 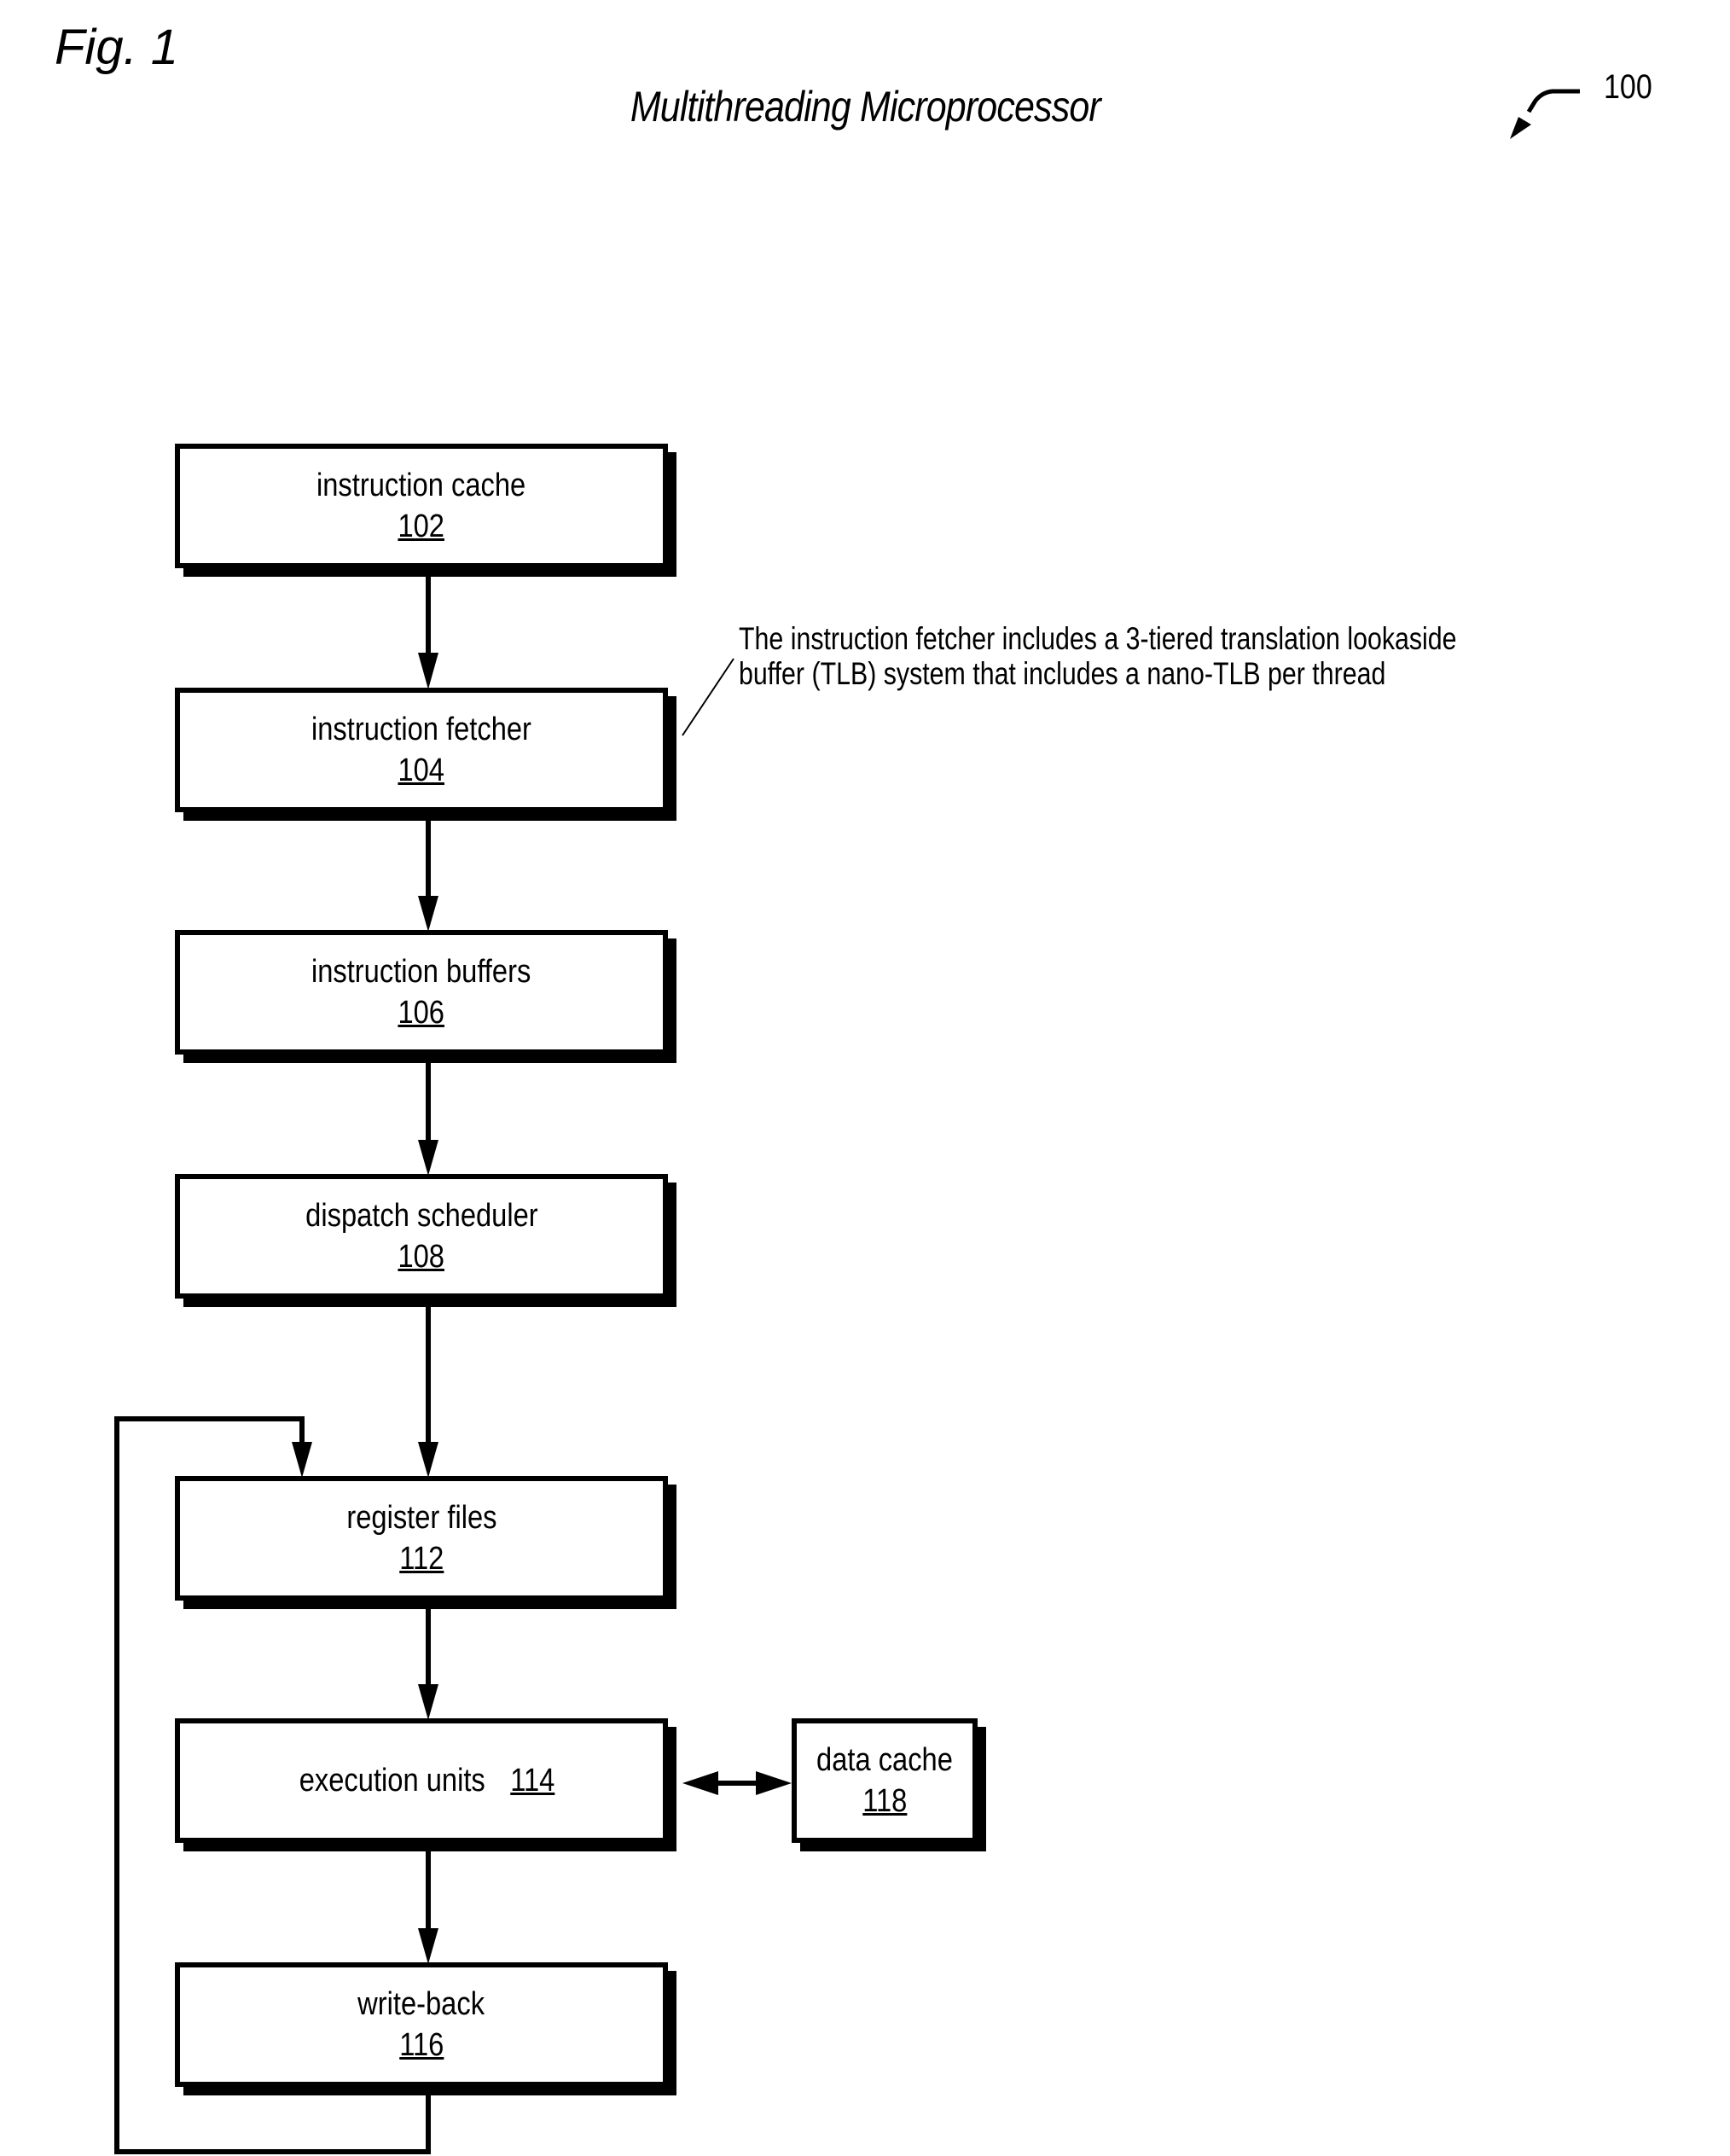 I want to click on block-label: write-back, so click(x=421, y=2004).